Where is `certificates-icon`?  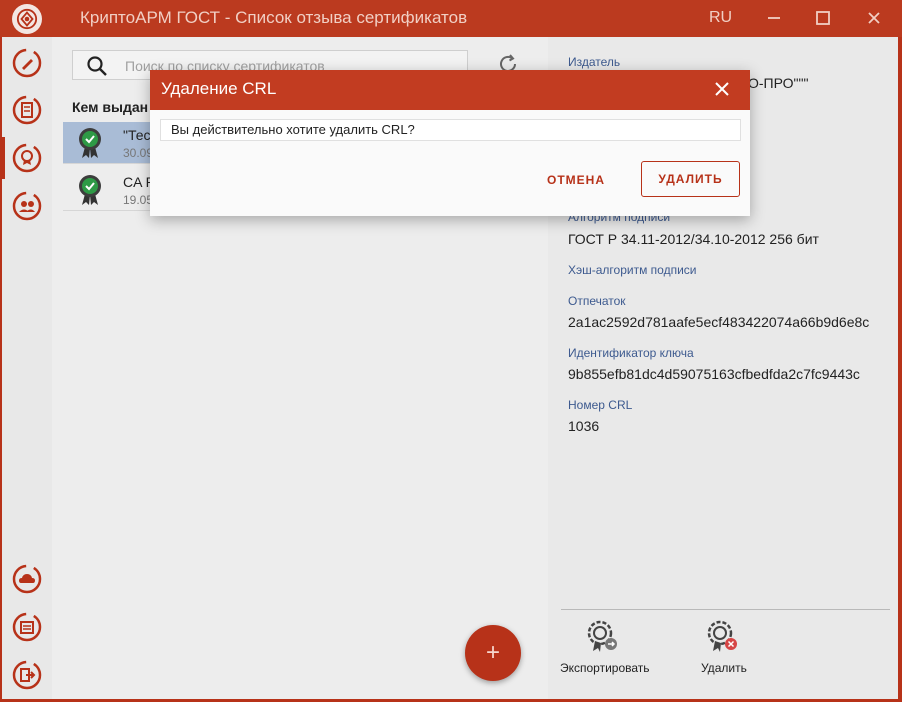 certificates-icon is located at coordinates (27, 158).